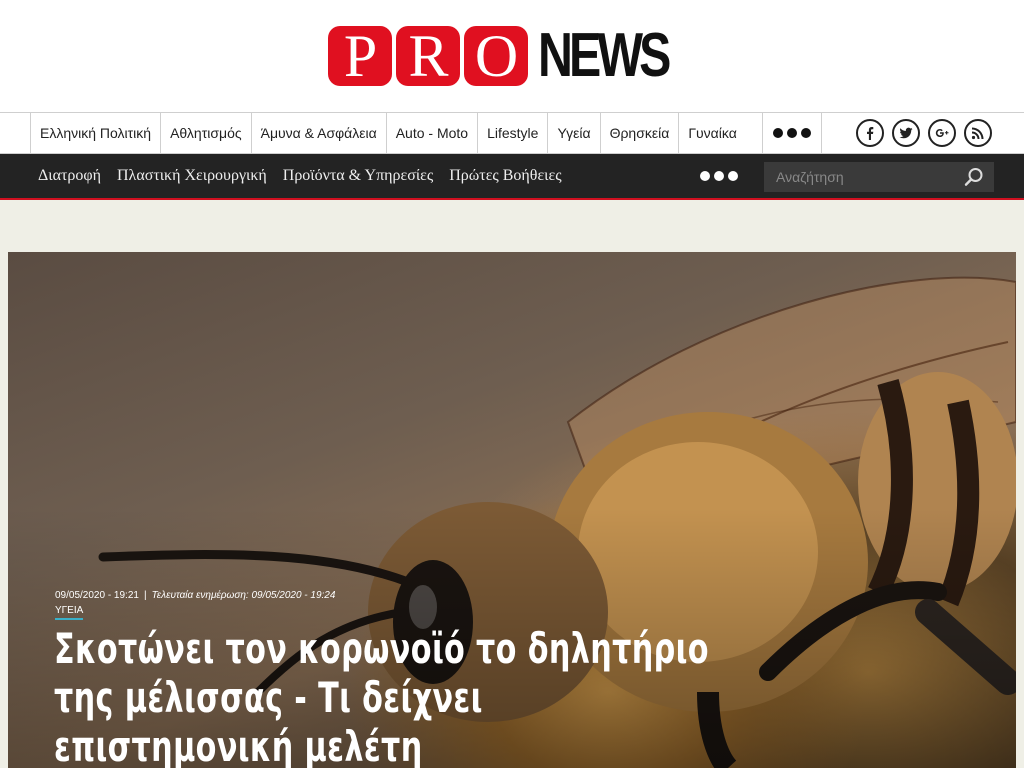  I want to click on logo-pro: P R O, so click(428, 56).